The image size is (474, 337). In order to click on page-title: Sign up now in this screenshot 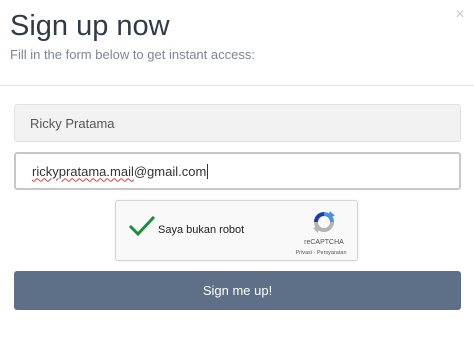, I will do `click(90, 26)`.